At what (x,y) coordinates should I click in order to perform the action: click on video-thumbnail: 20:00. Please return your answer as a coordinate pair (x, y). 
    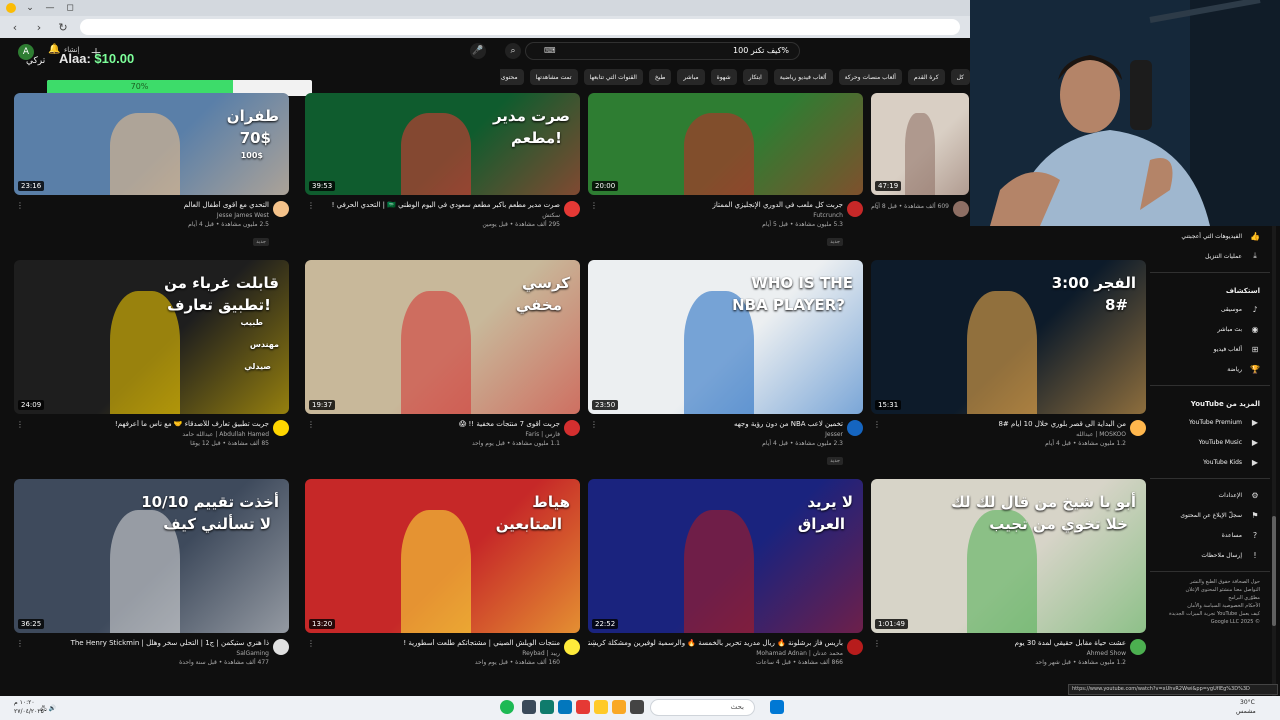
    Looking at the image, I should click on (725, 144).